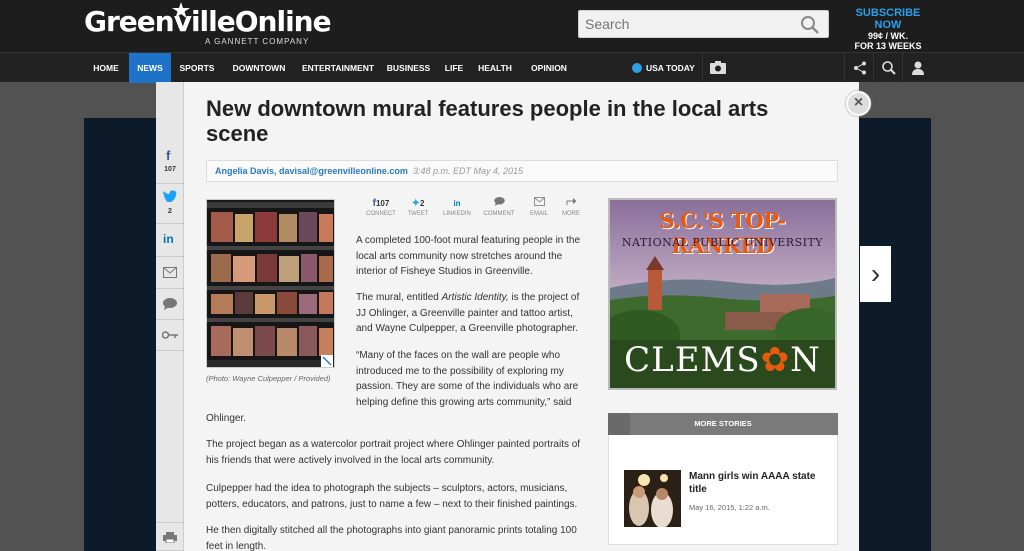 The image size is (1024, 551). Describe the element at coordinates (549, 68) in the screenshot. I see `nav-opinion: OPINION` at that location.